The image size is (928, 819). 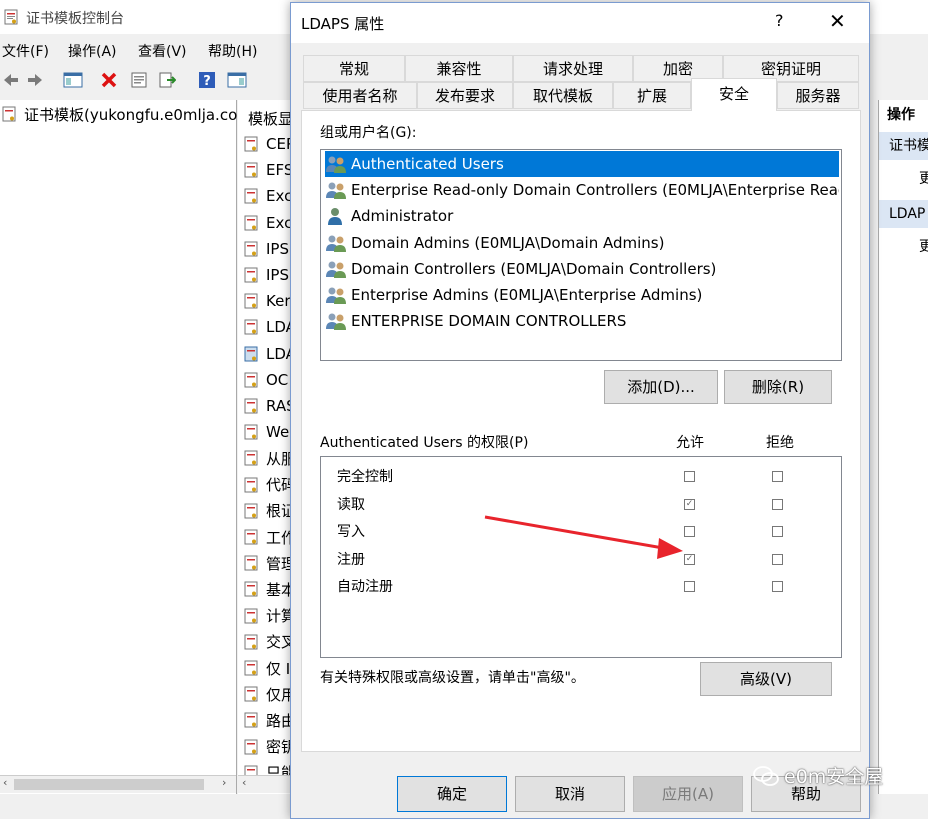 What do you see at coordinates (903, 146) in the screenshot?
I see `actions-section-templates: 证书模` at bounding box center [903, 146].